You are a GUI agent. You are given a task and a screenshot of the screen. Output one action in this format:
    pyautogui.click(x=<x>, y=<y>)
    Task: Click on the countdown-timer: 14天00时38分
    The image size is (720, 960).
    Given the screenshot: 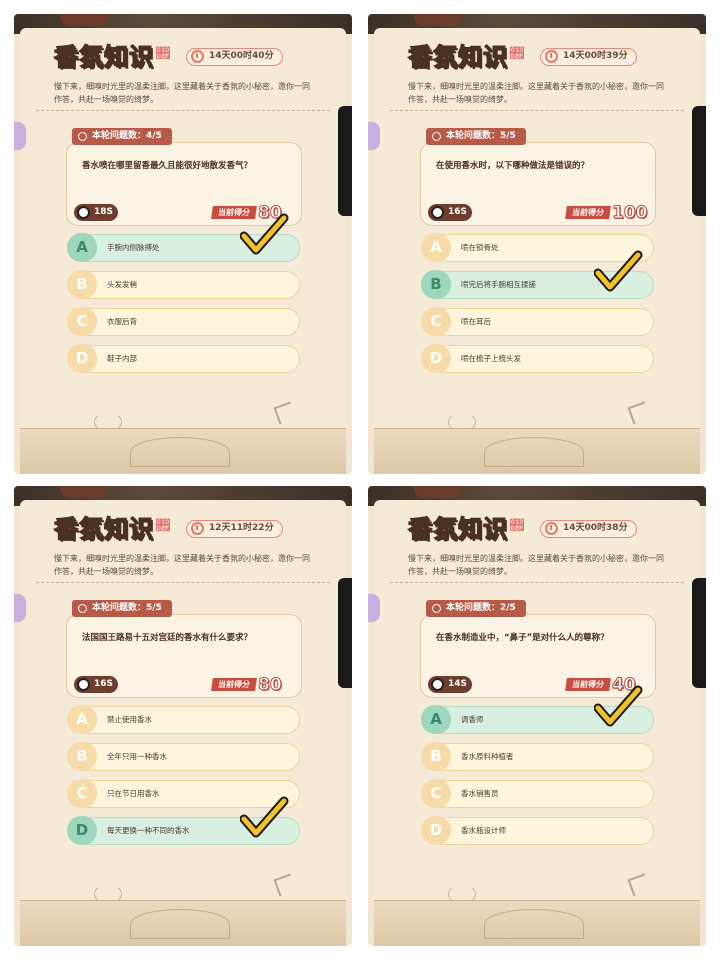 What is the action you would take?
    pyautogui.click(x=588, y=529)
    